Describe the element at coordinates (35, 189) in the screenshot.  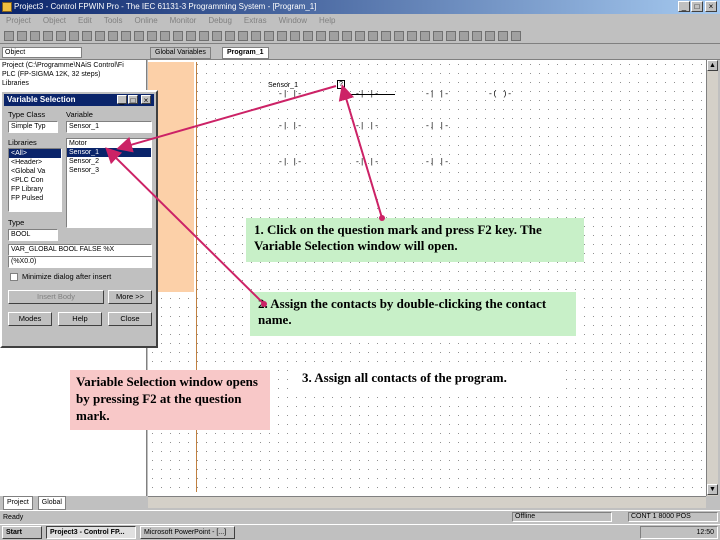
I see `library-item: FP Library` at that location.